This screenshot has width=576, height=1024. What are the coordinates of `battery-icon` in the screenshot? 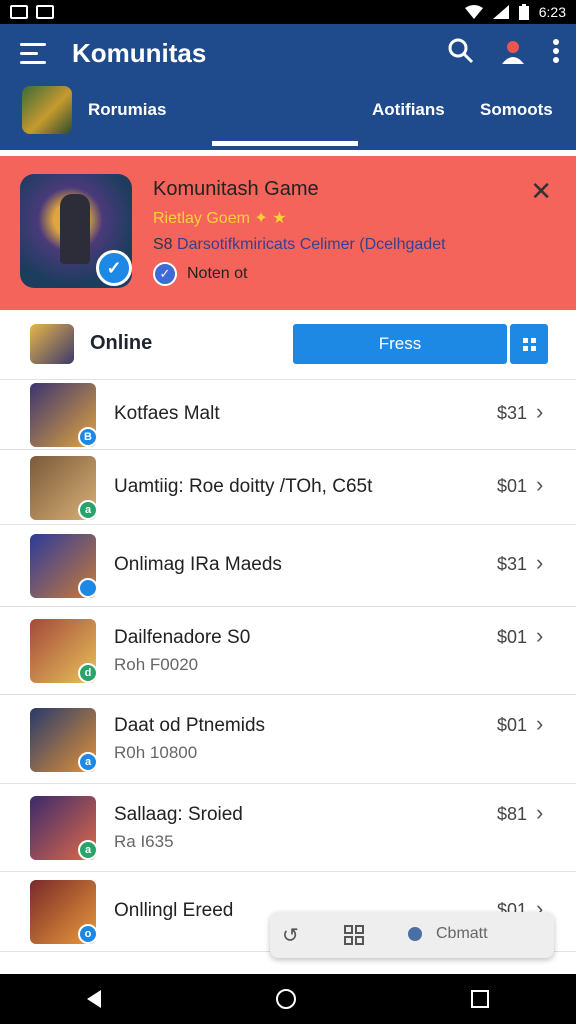 It's located at (523, 12).